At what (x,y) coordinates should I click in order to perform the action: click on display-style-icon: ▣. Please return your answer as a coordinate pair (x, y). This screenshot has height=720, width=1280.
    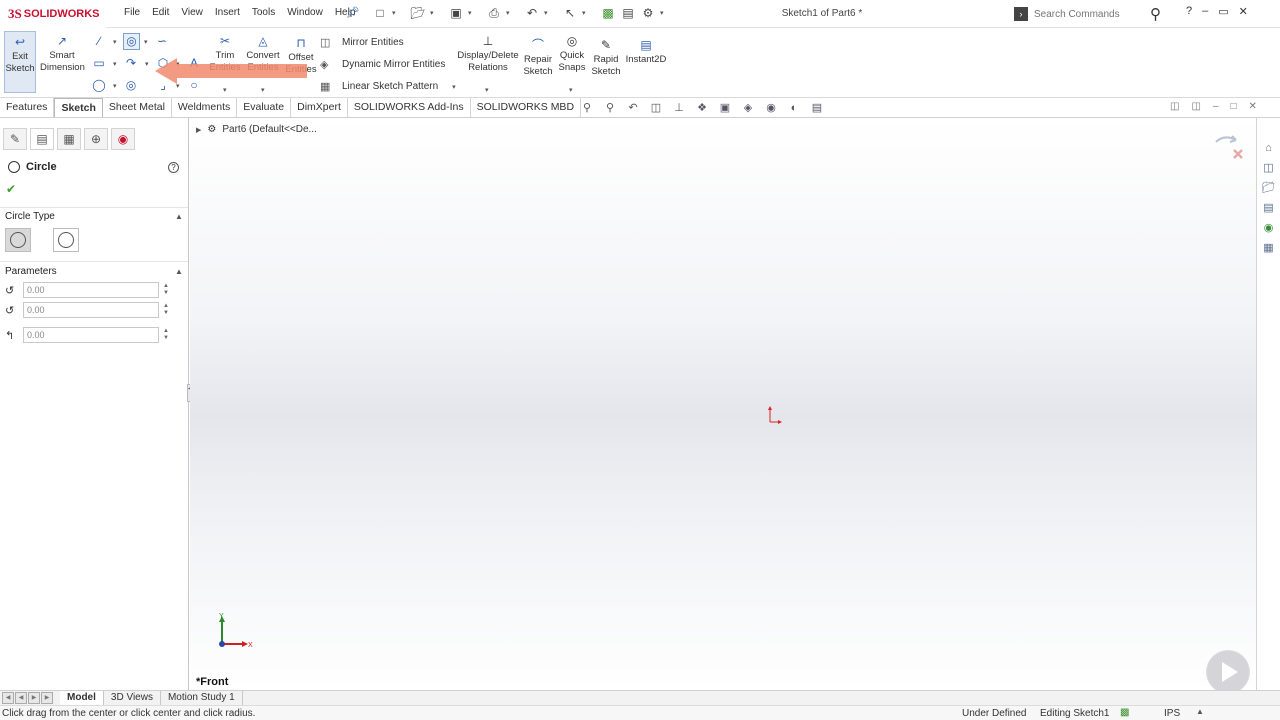
    Looking at the image, I should click on (725, 108).